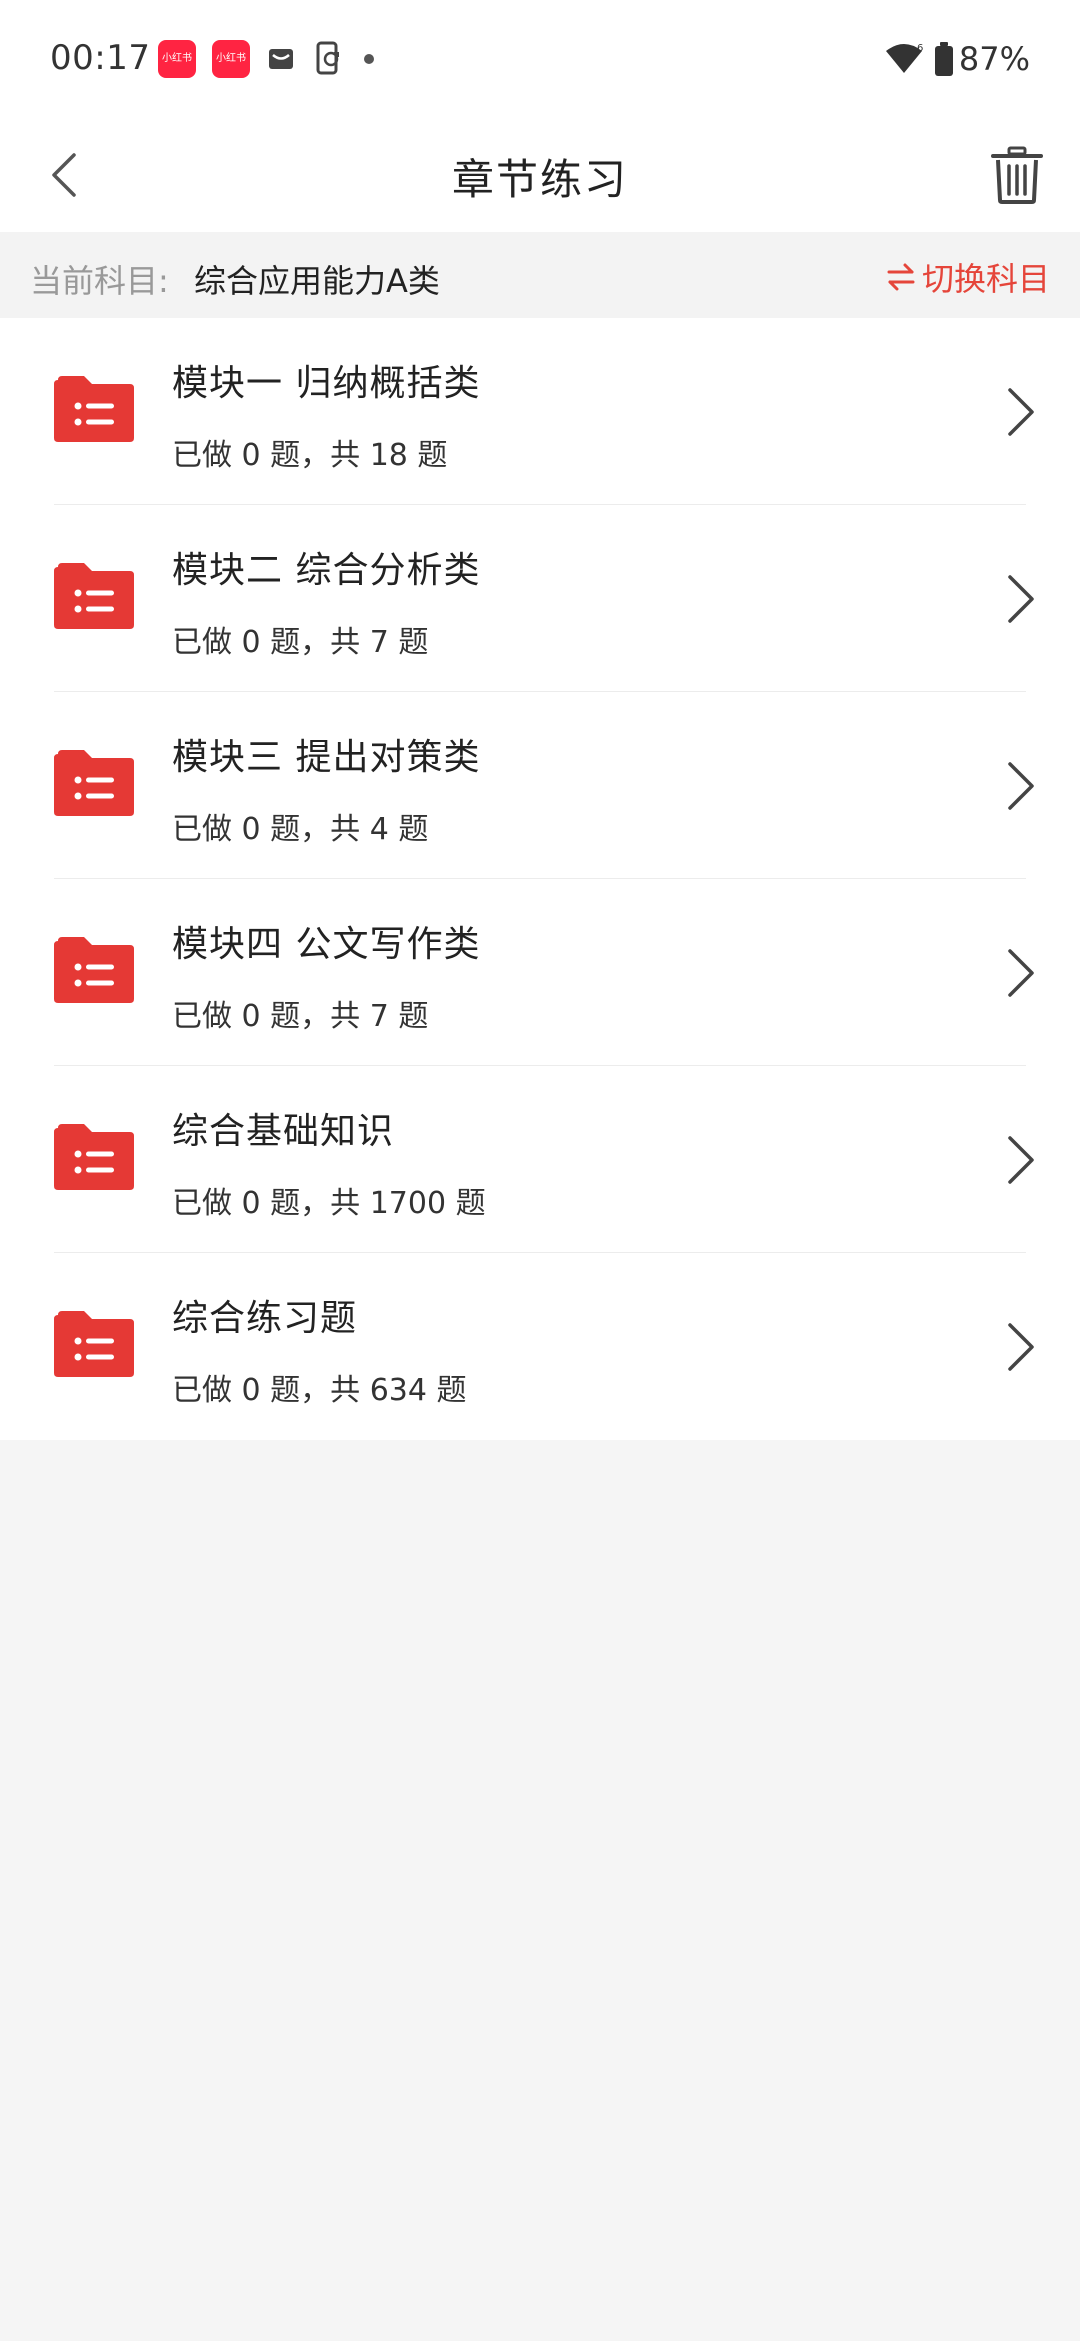 The height and width of the screenshot is (2341, 1080). What do you see at coordinates (319, 1390) in the screenshot?
I see `chapter-progress: 已做 0 题，共 634 题` at bounding box center [319, 1390].